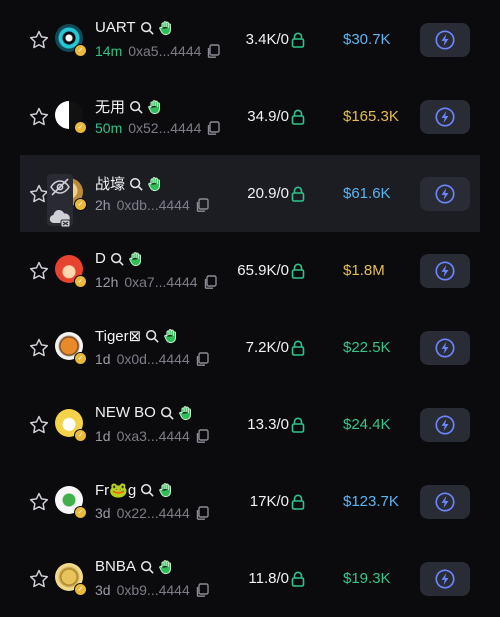  I want to click on token-name: NEW BO, so click(144, 412).